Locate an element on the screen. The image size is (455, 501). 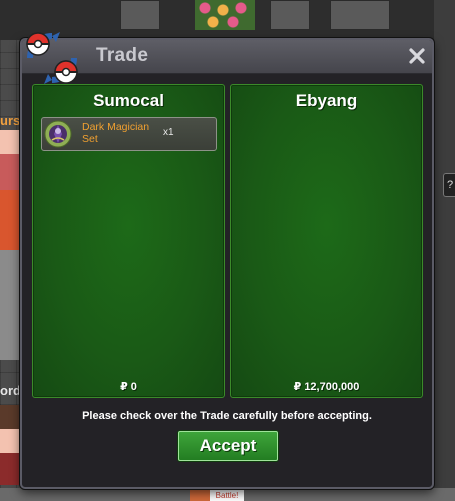
trader-name-right: Ebyang is located at coordinates (326, 100).